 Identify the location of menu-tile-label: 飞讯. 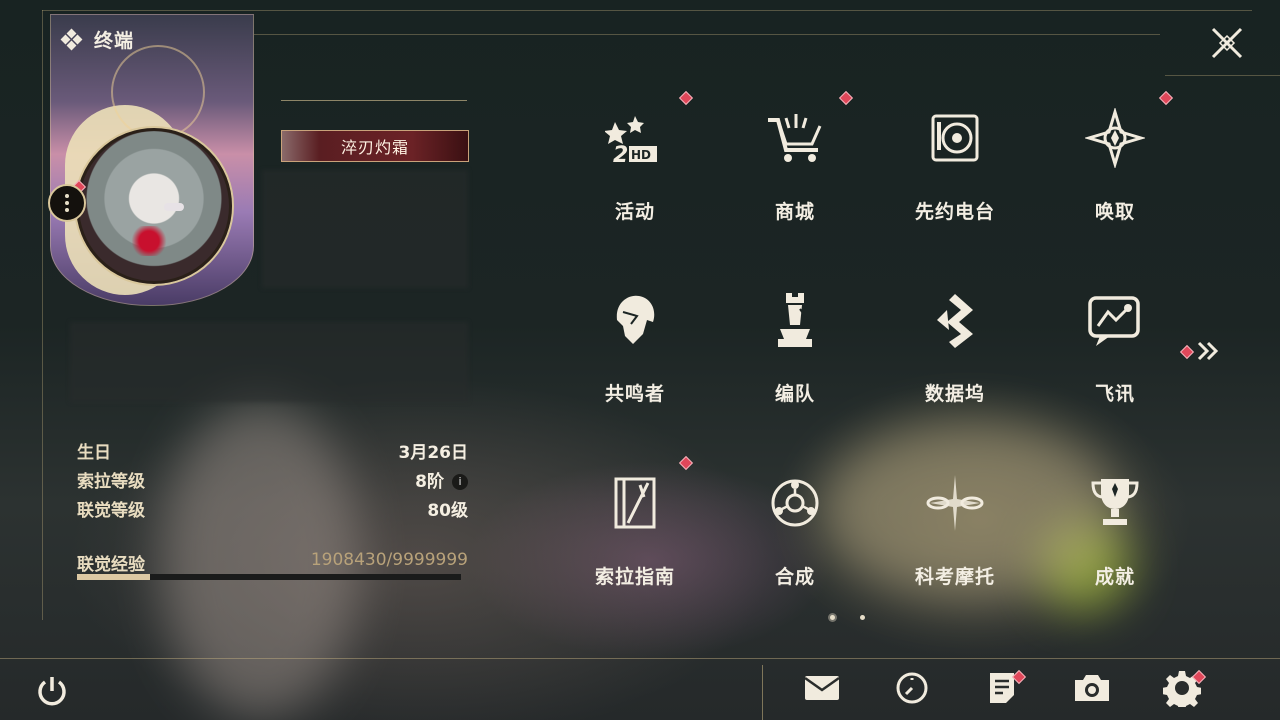
(1114, 394).